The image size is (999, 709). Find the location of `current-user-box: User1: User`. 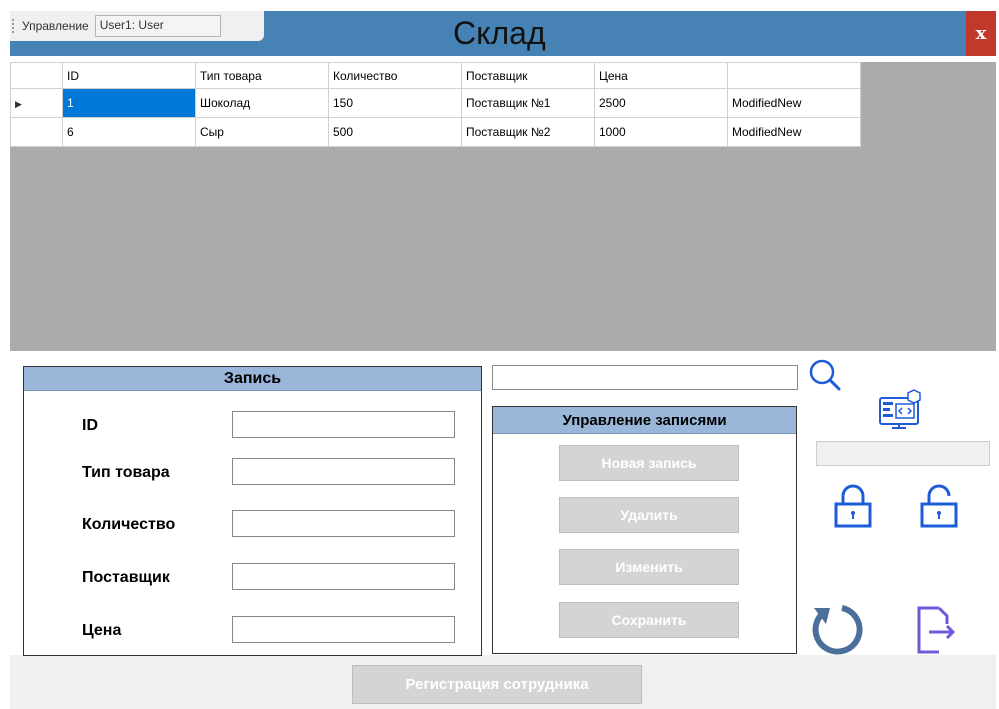

current-user-box: User1: User is located at coordinates (157, 26).